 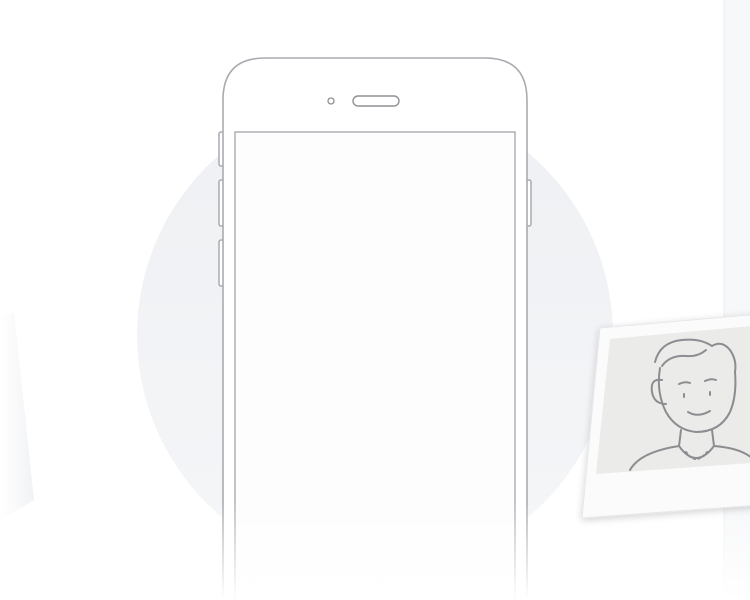 What do you see at coordinates (331, 101) in the screenshot?
I see `camera-dot-icon` at bounding box center [331, 101].